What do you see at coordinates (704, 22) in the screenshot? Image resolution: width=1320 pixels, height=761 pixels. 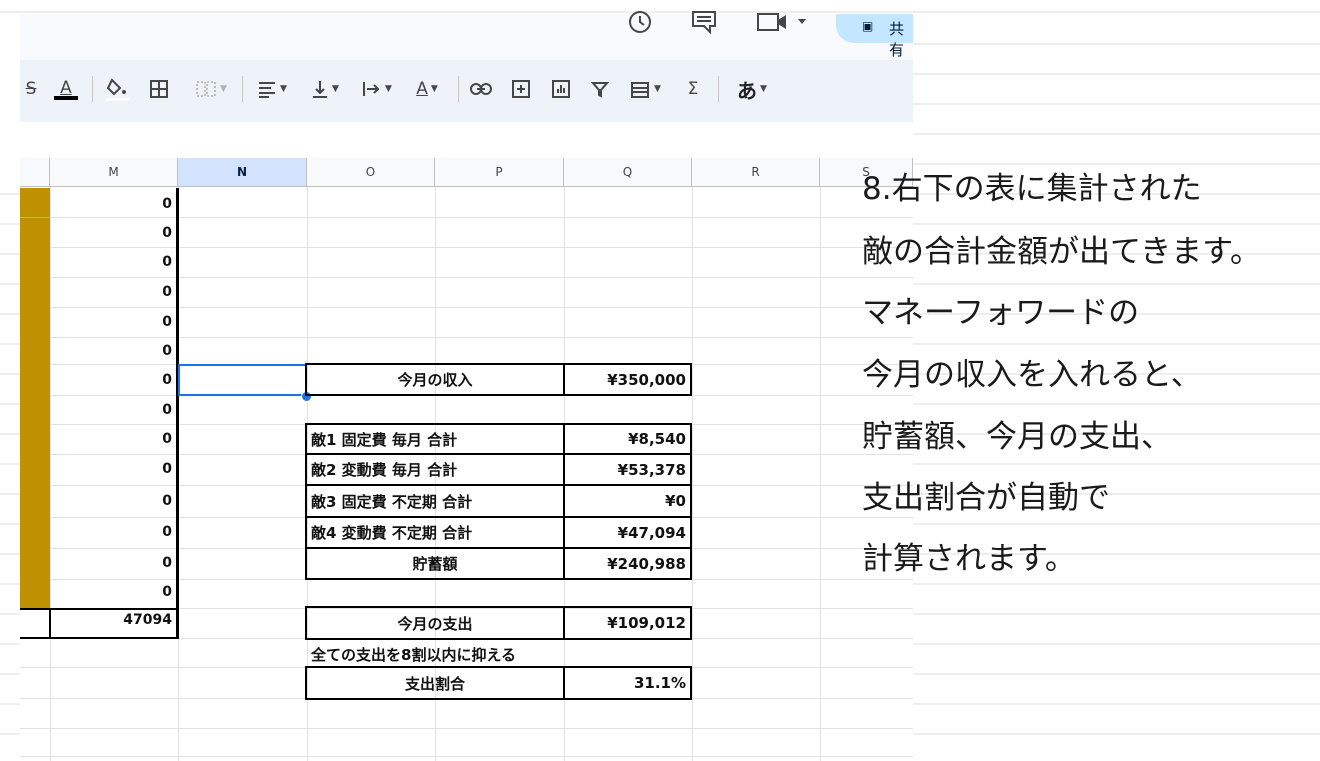 I see `comments-icon` at bounding box center [704, 22].